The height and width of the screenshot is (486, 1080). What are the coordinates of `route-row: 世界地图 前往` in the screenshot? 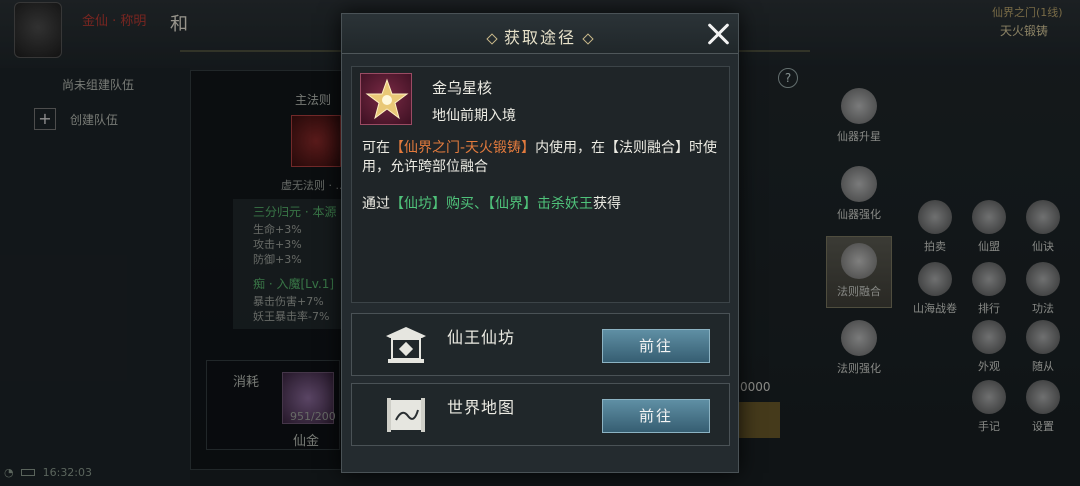 It's located at (540, 414).